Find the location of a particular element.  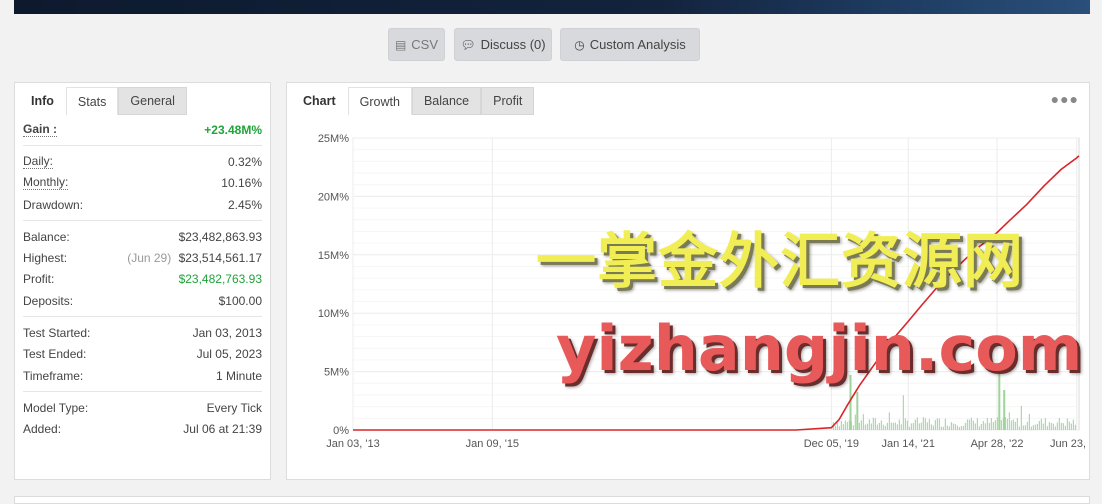

tab-balance: Balance is located at coordinates (446, 101).